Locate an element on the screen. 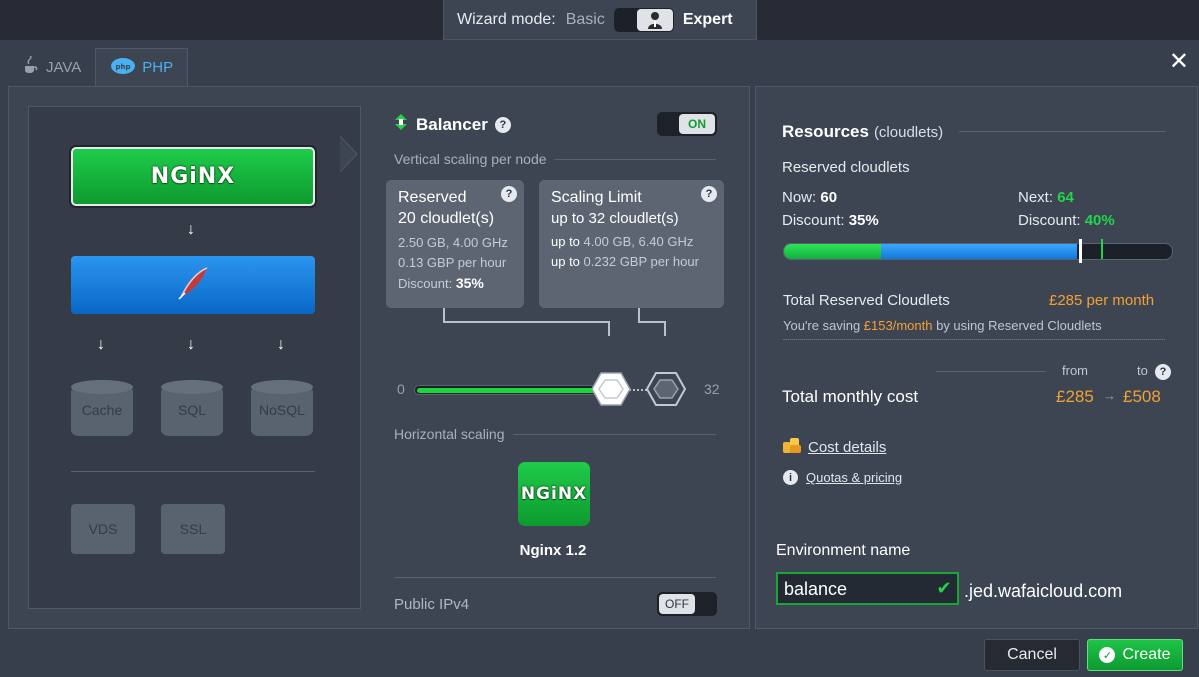 This screenshot has height=677, width=1199. ssl-button: SSL is located at coordinates (193, 529).